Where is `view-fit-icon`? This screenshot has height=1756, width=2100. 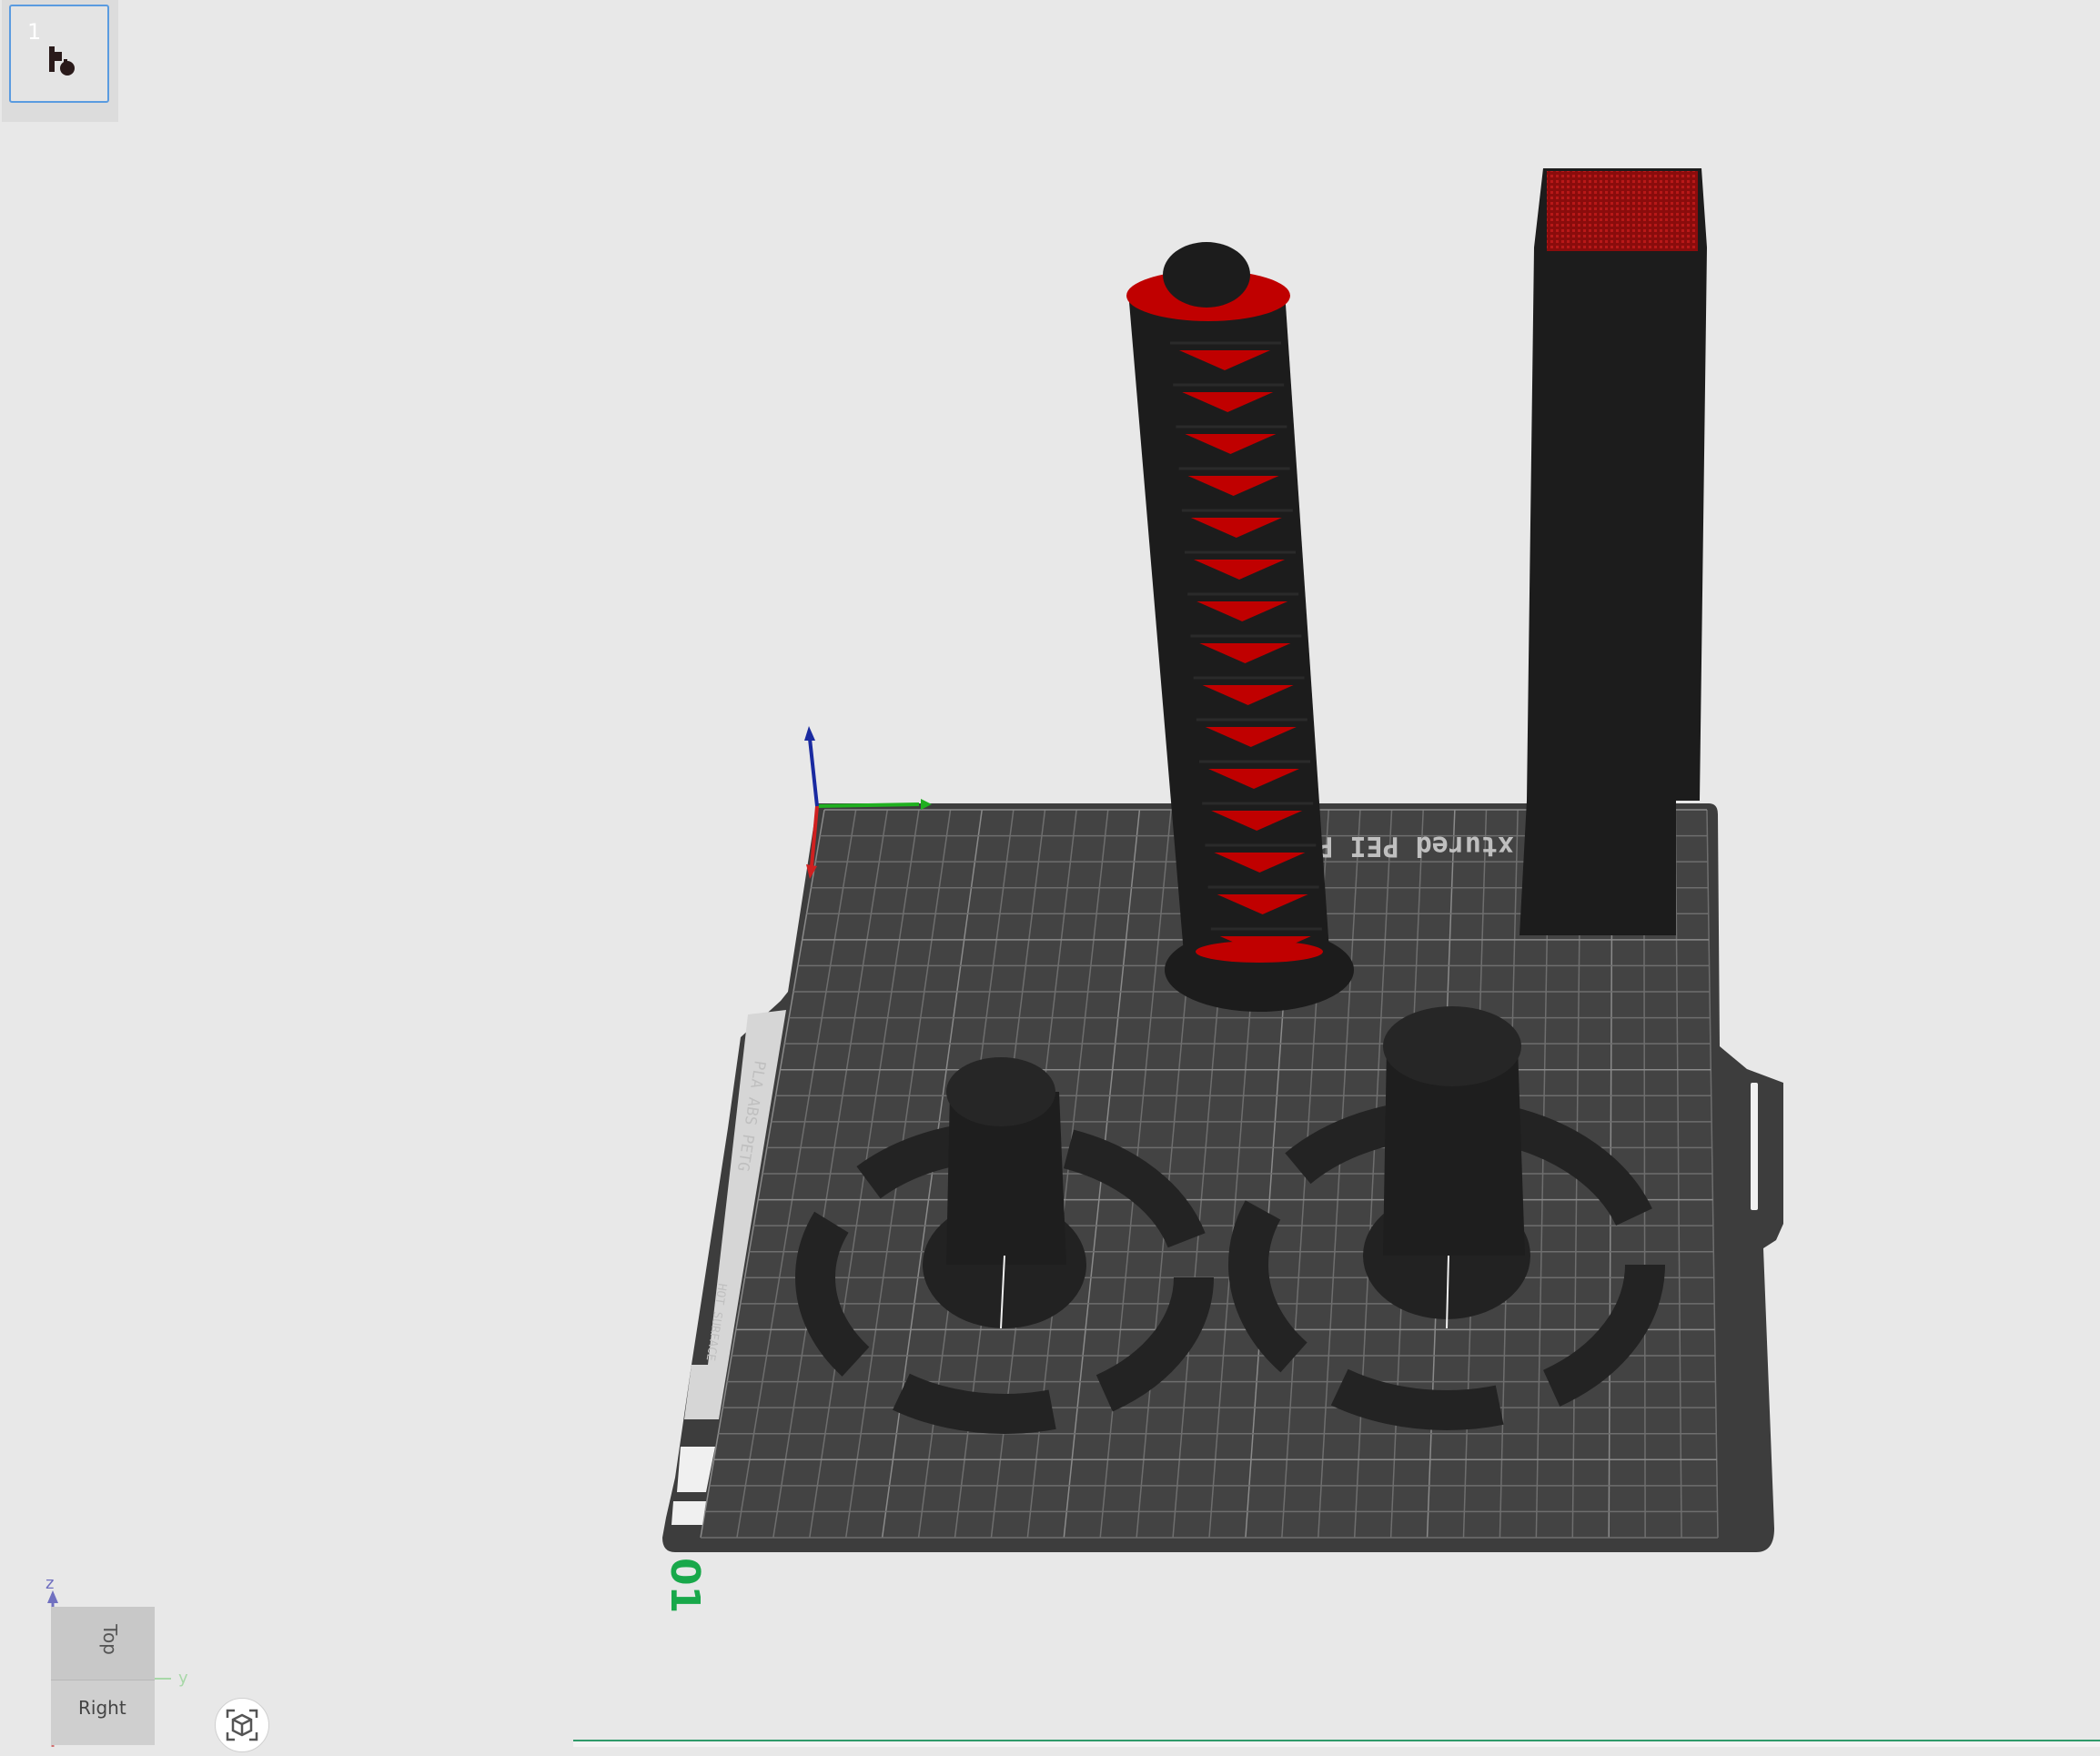
view-fit-icon is located at coordinates (242, 1725).